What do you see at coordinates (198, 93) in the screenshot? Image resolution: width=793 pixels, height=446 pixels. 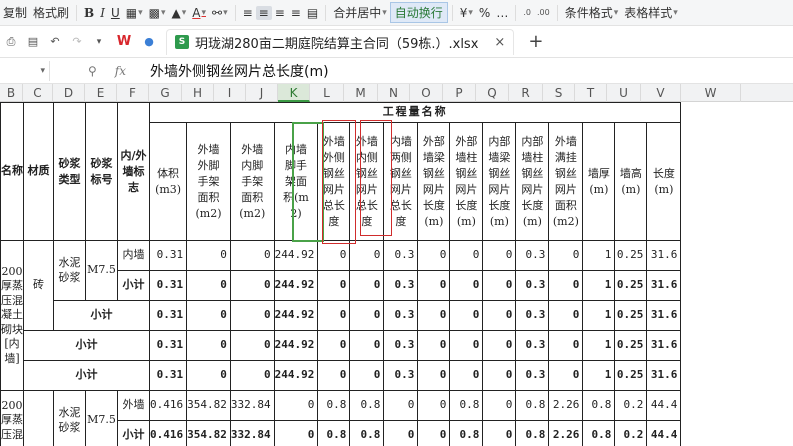 I see `column-header-h: H` at bounding box center [198, 93].